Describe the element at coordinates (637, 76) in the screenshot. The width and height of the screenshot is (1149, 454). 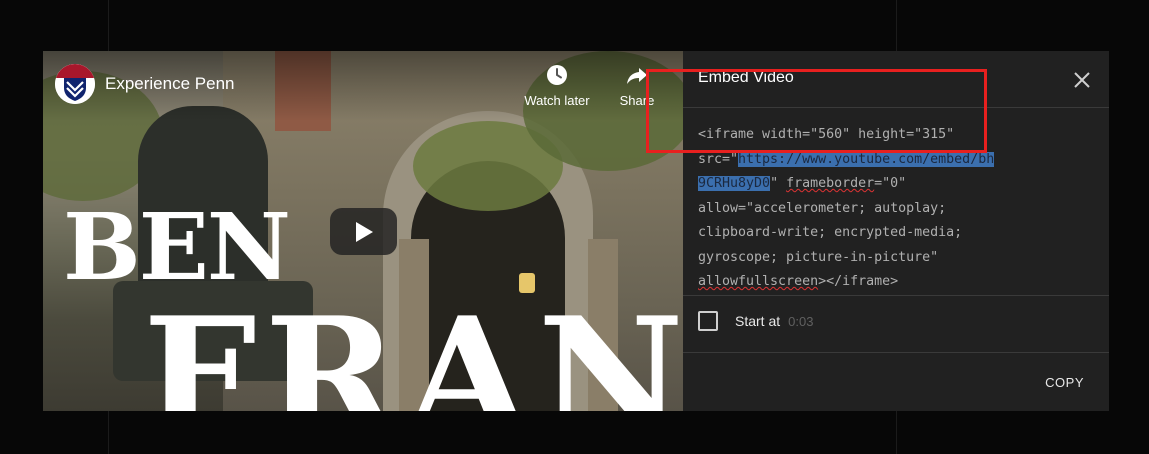
I see `share-arrow-icon` at that location.